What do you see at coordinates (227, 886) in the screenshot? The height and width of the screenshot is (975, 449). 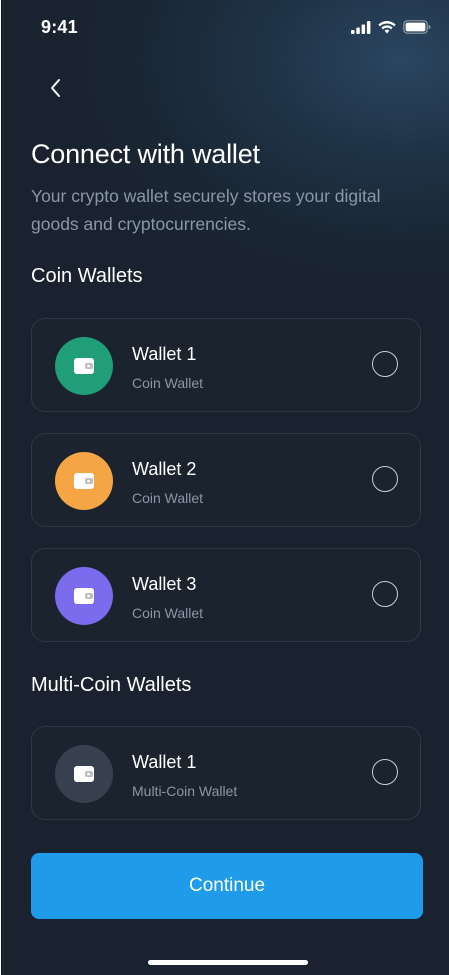 I see `continue-button: Continue` at bounding box center [227, 886].